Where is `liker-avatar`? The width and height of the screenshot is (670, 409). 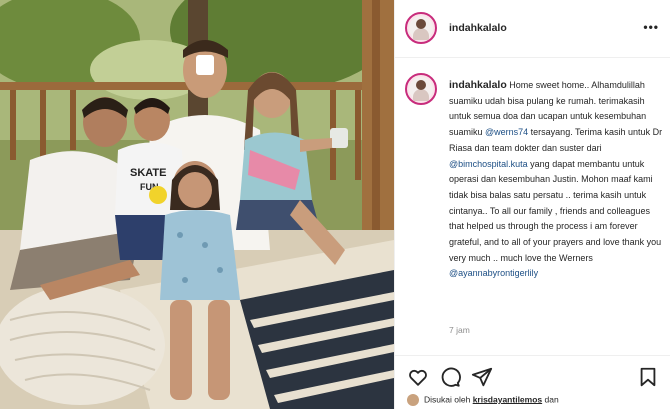 liker-avatar is located at coordinates (413, 400).